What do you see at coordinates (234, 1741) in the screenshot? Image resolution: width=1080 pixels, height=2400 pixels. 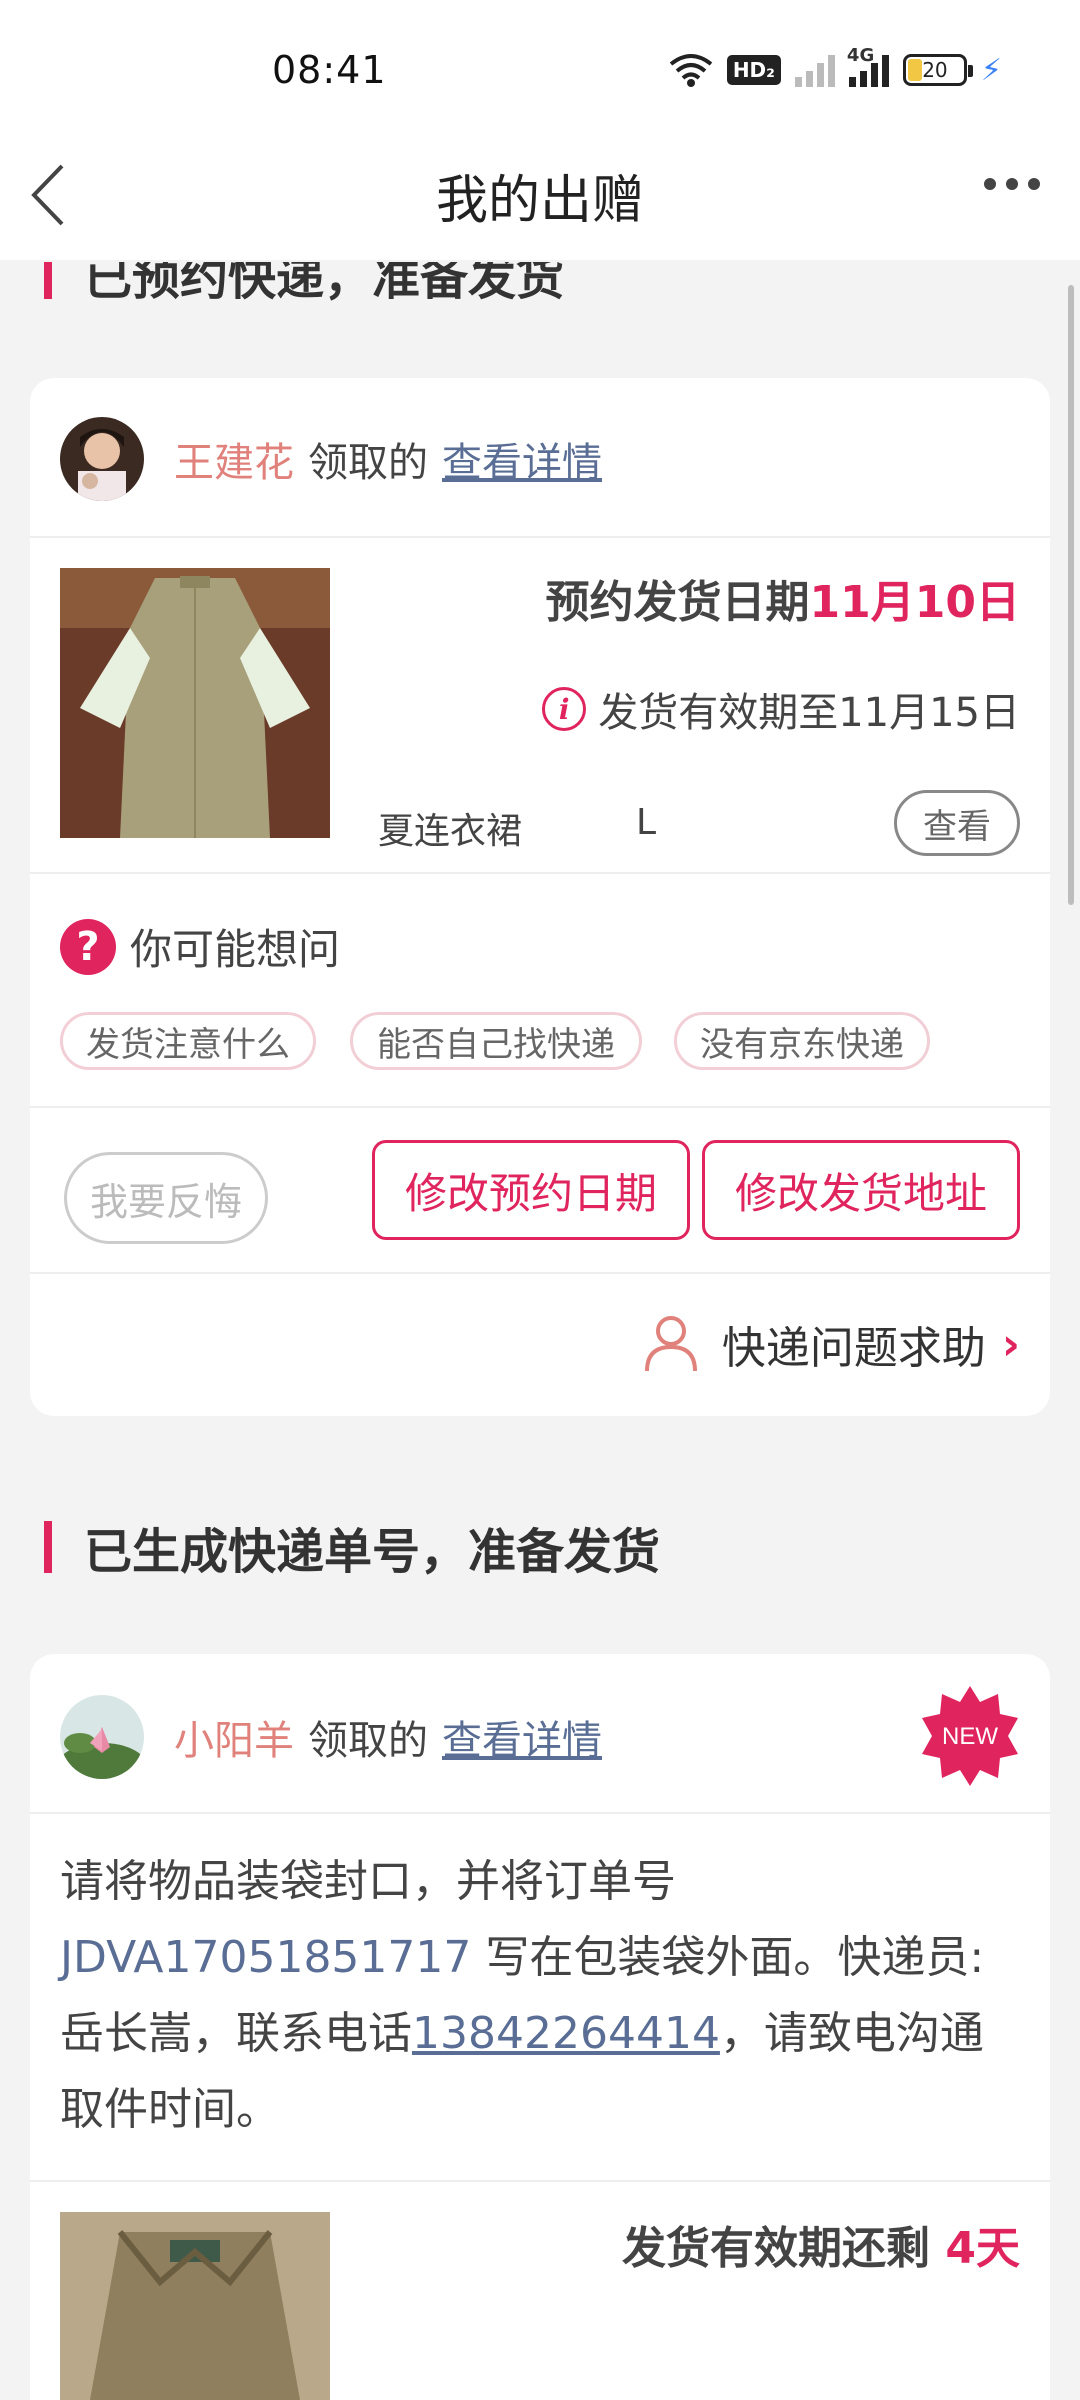 I see `receiver-name: 小阳羊` at bounding box center [234, 1741].